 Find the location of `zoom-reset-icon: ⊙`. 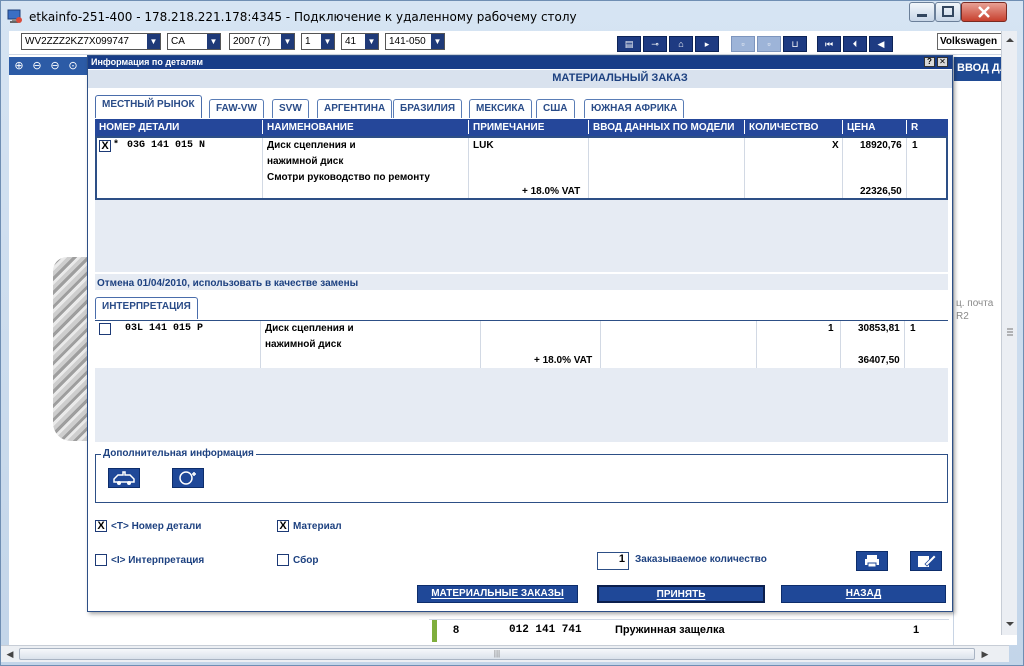

zoom-reset-icon: ⊙ is located at coordinates (73, 66).